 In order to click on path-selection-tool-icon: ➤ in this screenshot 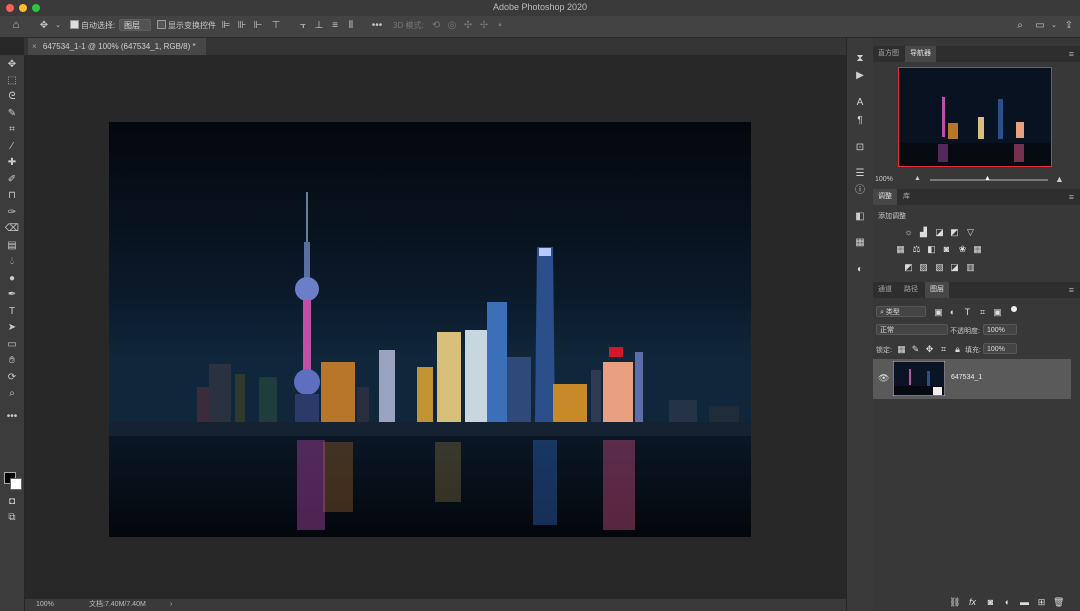, I will do `click(12, 328)`.